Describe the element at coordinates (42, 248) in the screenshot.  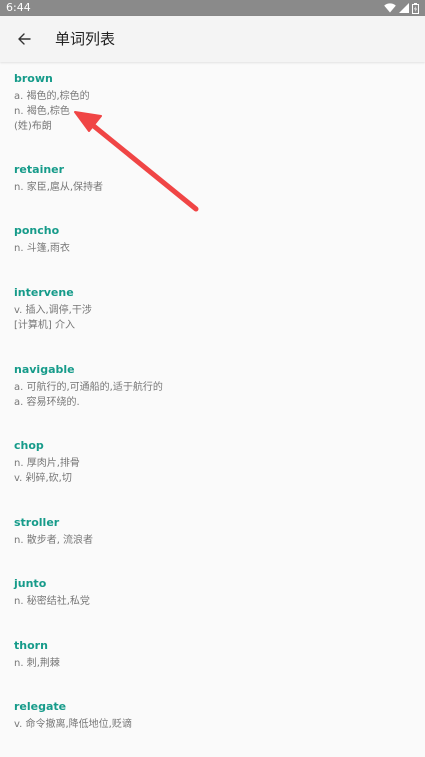
I see `word-meaning: n. 斗篷,雨衣` at that location.